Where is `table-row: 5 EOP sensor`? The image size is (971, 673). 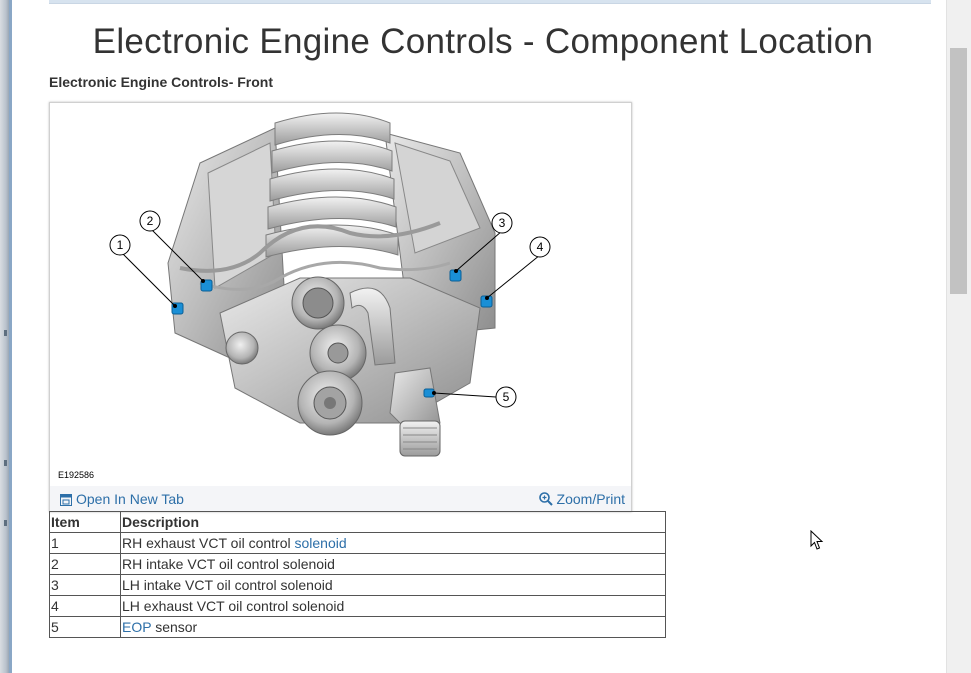 table-row: 5 EOP sensor is located at coordinates (357, 627).